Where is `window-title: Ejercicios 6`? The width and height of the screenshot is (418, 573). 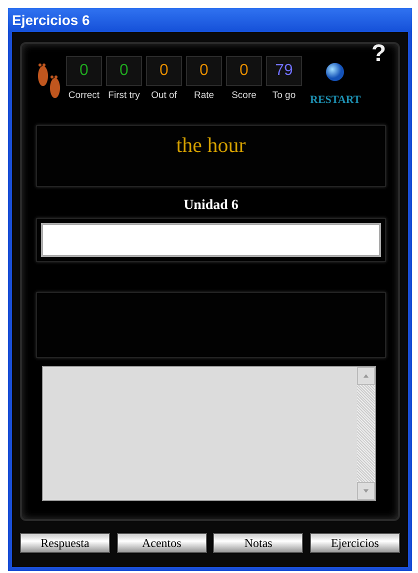
window-title: Ejercicios 6 is located at coordinates (210, 20).